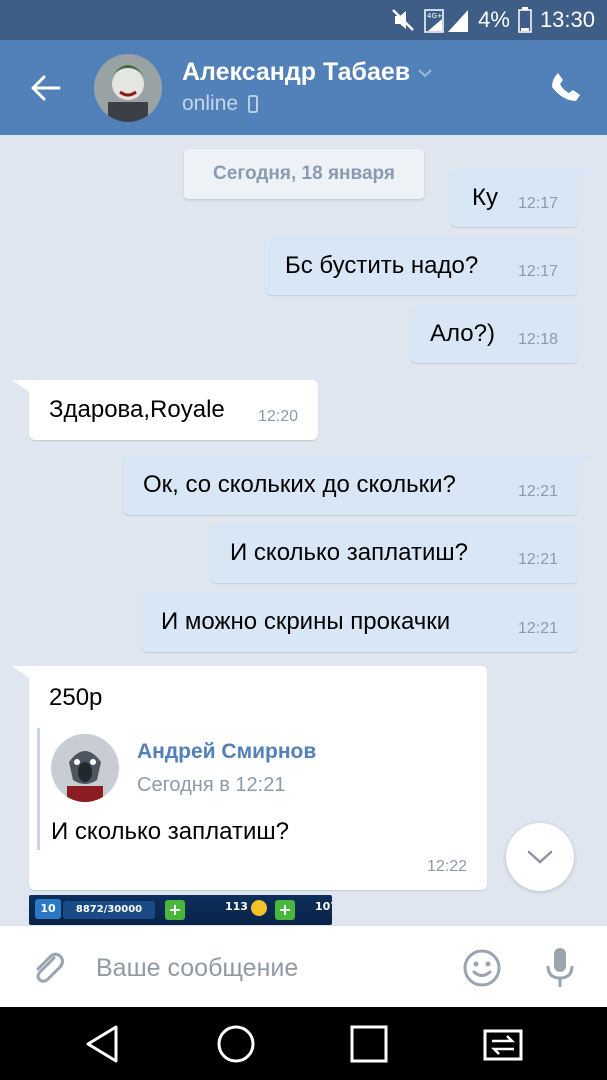 The width and height of the screenshot is (607, 1080). What do you see at coordinates (566, 87) in the screenshot?
I see `phone-icon` at bounding box center [566, 87].